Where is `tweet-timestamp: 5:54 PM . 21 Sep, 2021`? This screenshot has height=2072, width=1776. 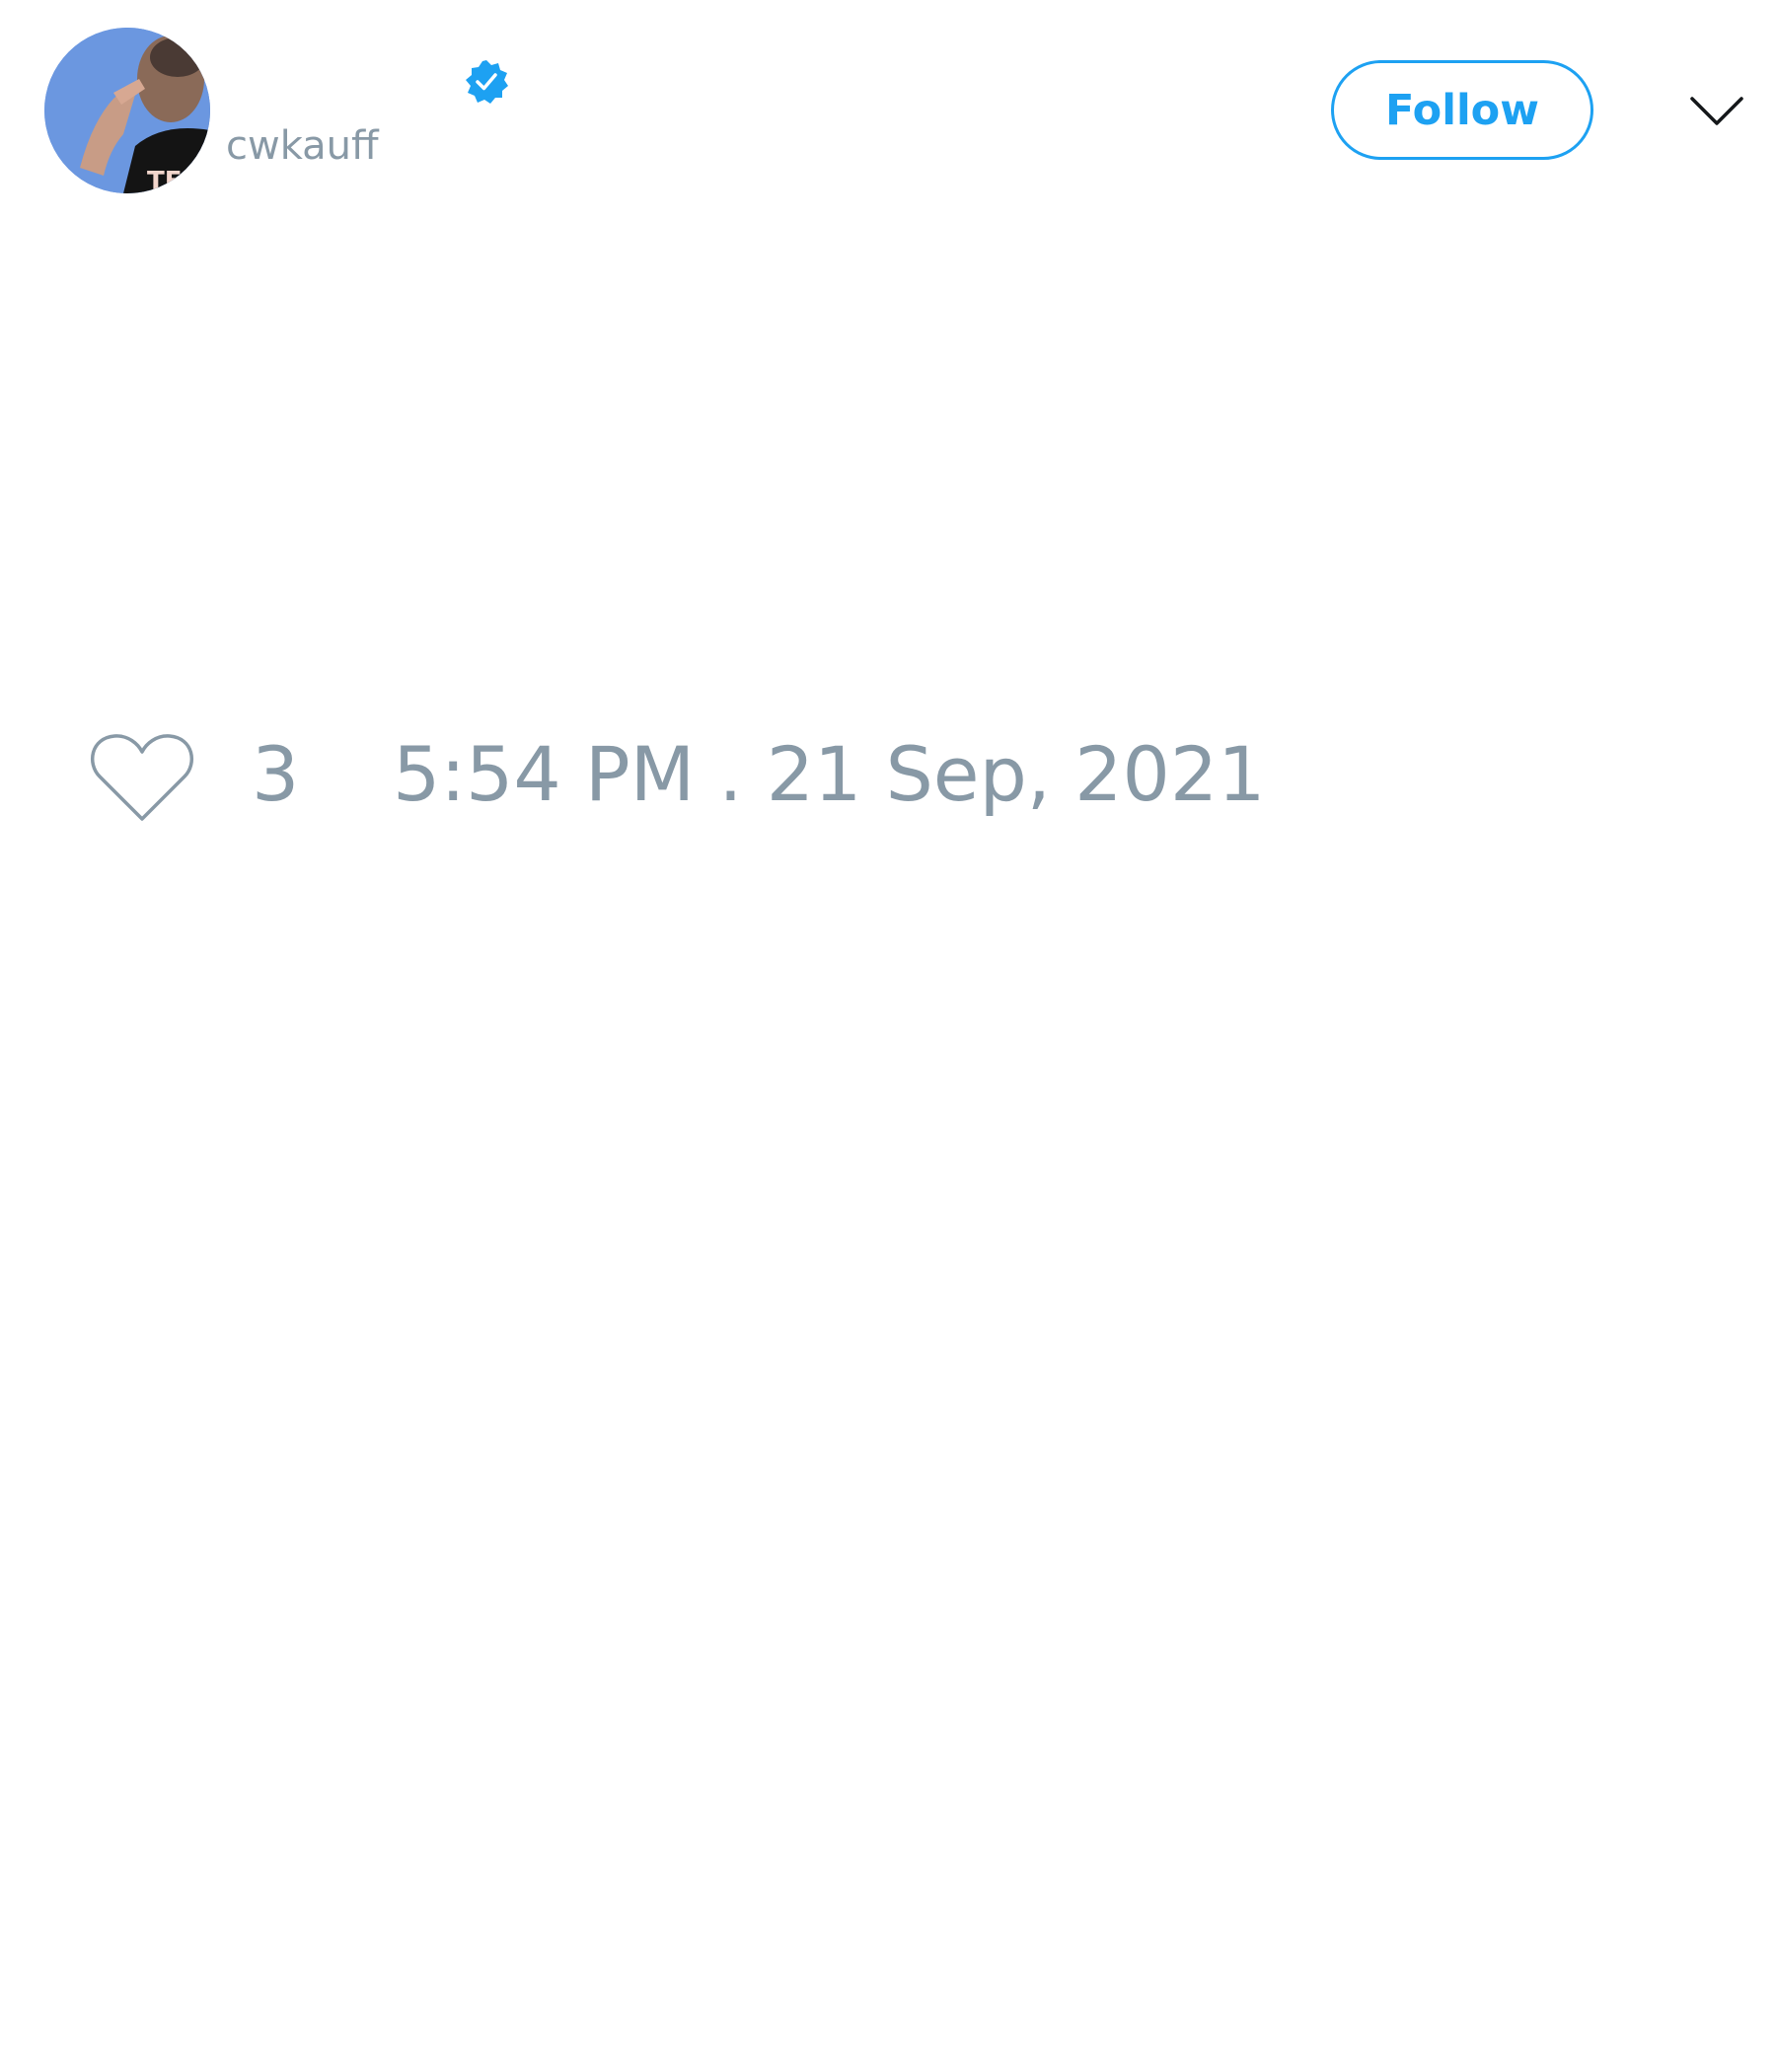
tweet-timestamp: 5:54 PM . 21 Sep, 2021 is located at coordinates (829, 774).